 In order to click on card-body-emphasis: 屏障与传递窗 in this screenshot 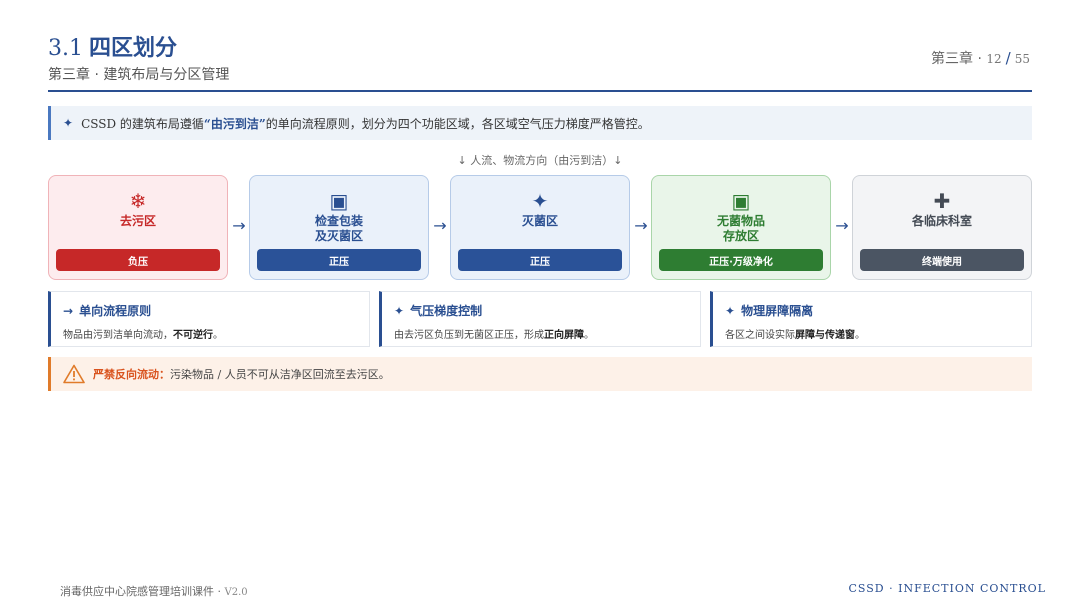, I will do `click(825, 335)`.